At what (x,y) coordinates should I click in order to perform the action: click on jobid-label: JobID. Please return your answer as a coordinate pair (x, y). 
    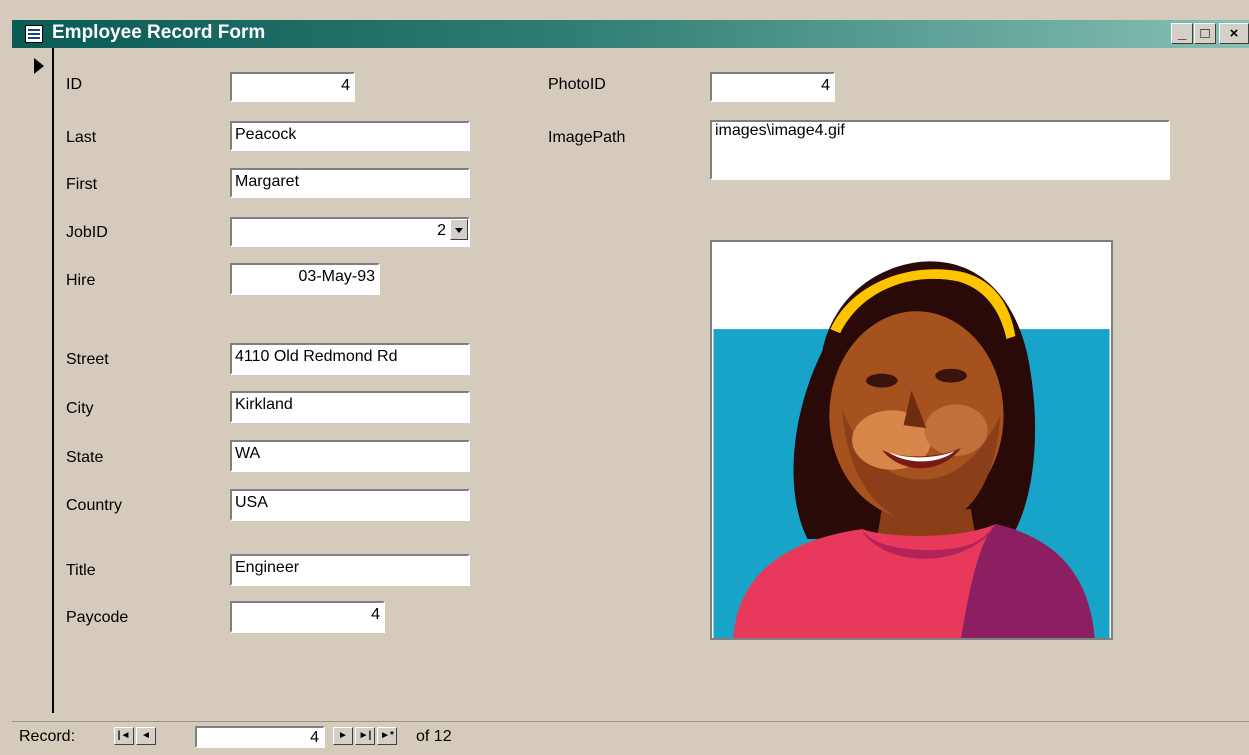
    Looking at the image, I should click on (87, 232).